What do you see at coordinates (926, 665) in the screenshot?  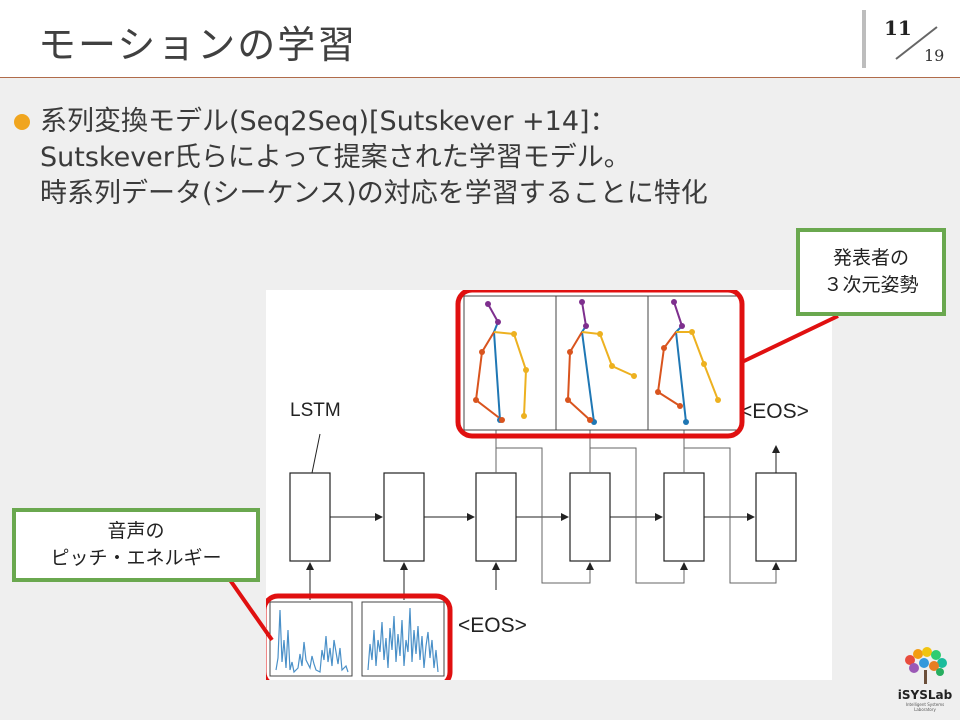 I see `brain-tree-icon` at bounding box center [926, 665].